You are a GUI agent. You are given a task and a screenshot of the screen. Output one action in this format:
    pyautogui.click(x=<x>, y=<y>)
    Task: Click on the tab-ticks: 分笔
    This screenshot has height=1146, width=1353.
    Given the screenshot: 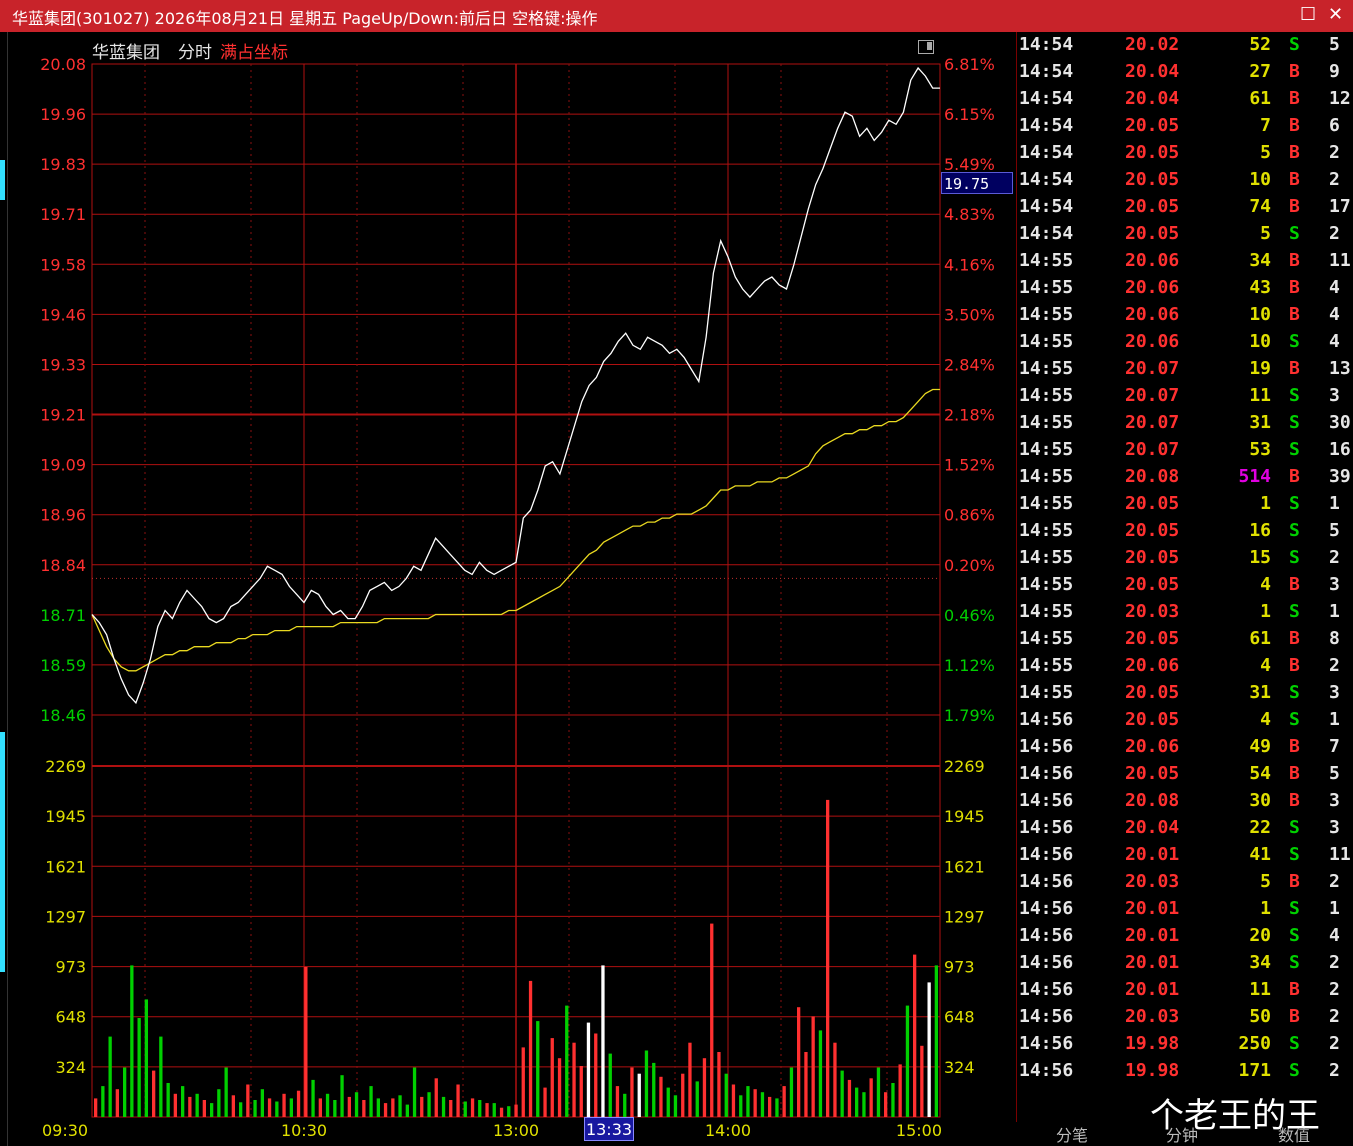 What is the action you would take?
    pyautogui.click(x=1072, y=1134)
    